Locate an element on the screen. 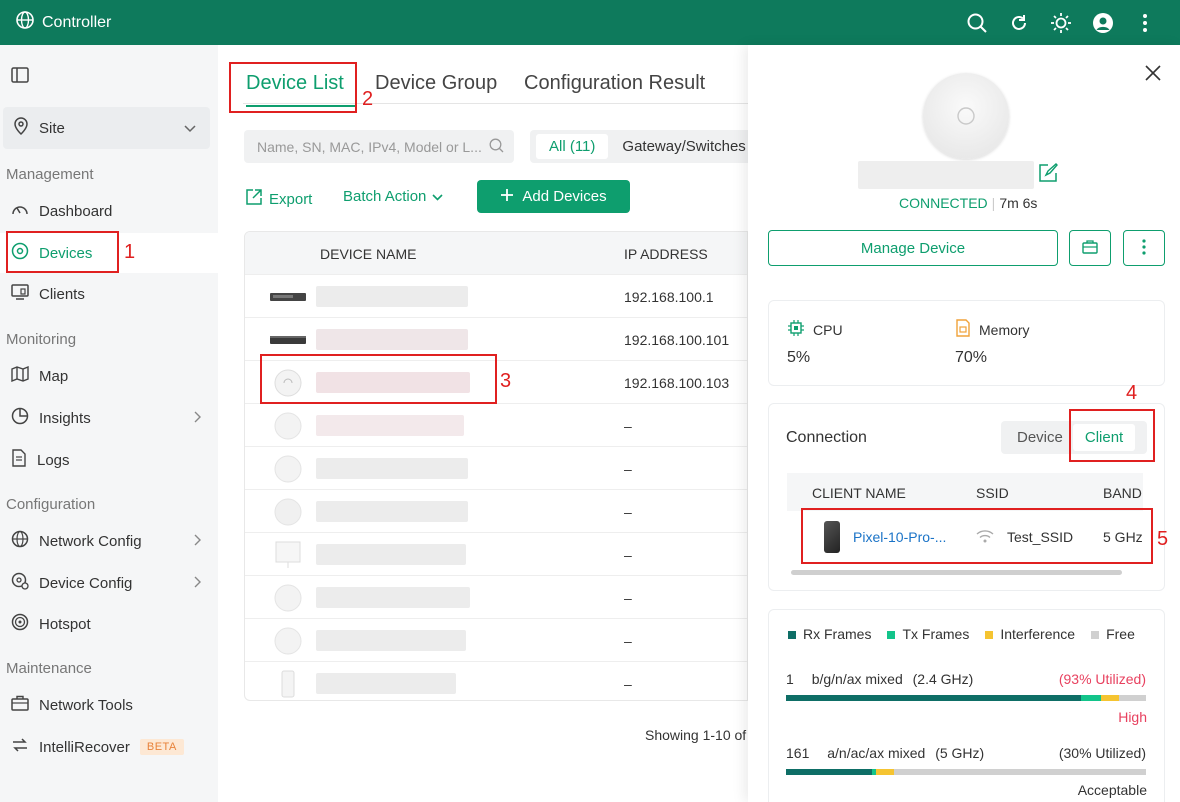 The height and width of the screenshot is (802, 1180). export-button: Export is located at coordinates (278, 199).